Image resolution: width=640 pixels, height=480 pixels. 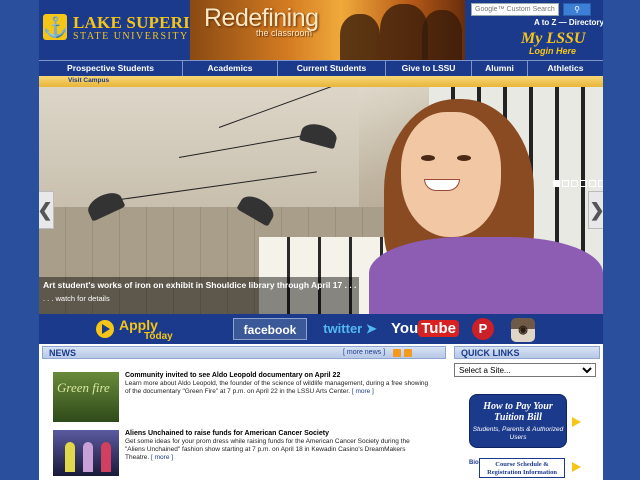 I want to click on aliens-unchained-thumbnail, so click(x=86, y=453).